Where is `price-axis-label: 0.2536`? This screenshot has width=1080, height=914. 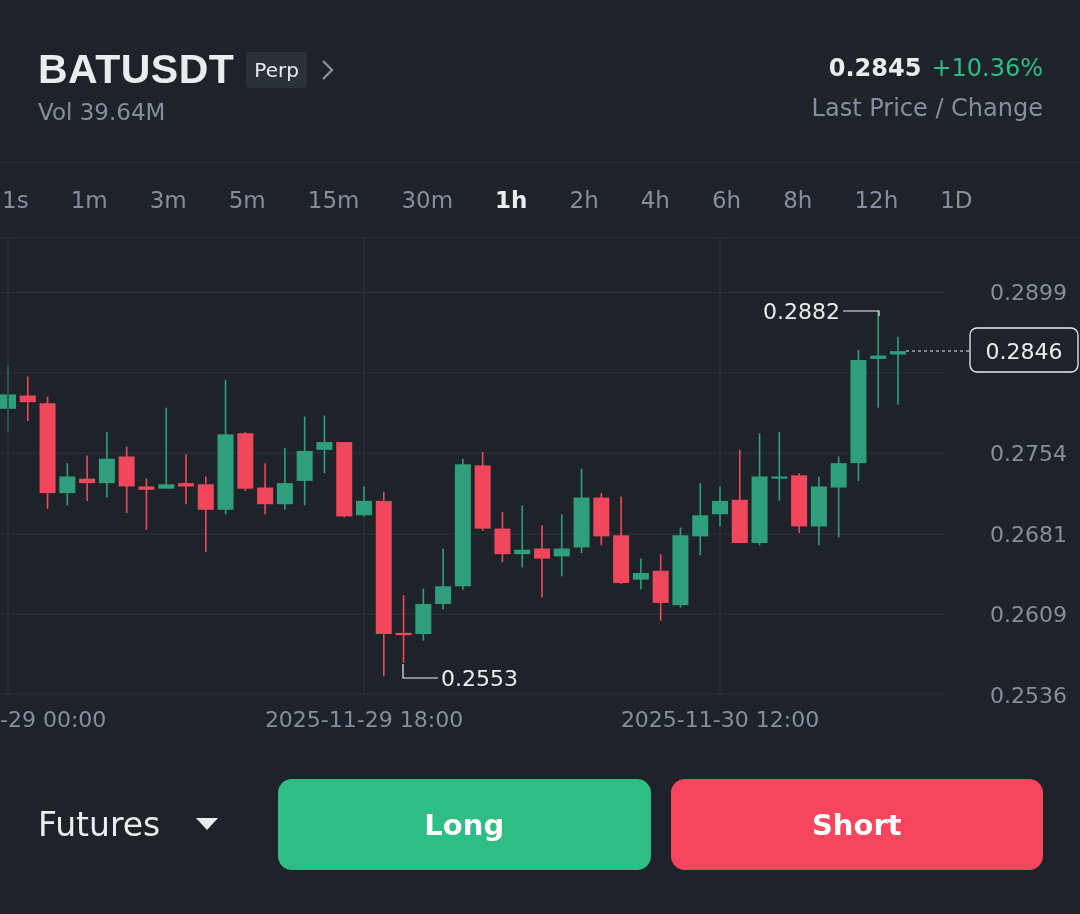 price-axis-label: 0.2536 is located at coordinates (1028, 695).